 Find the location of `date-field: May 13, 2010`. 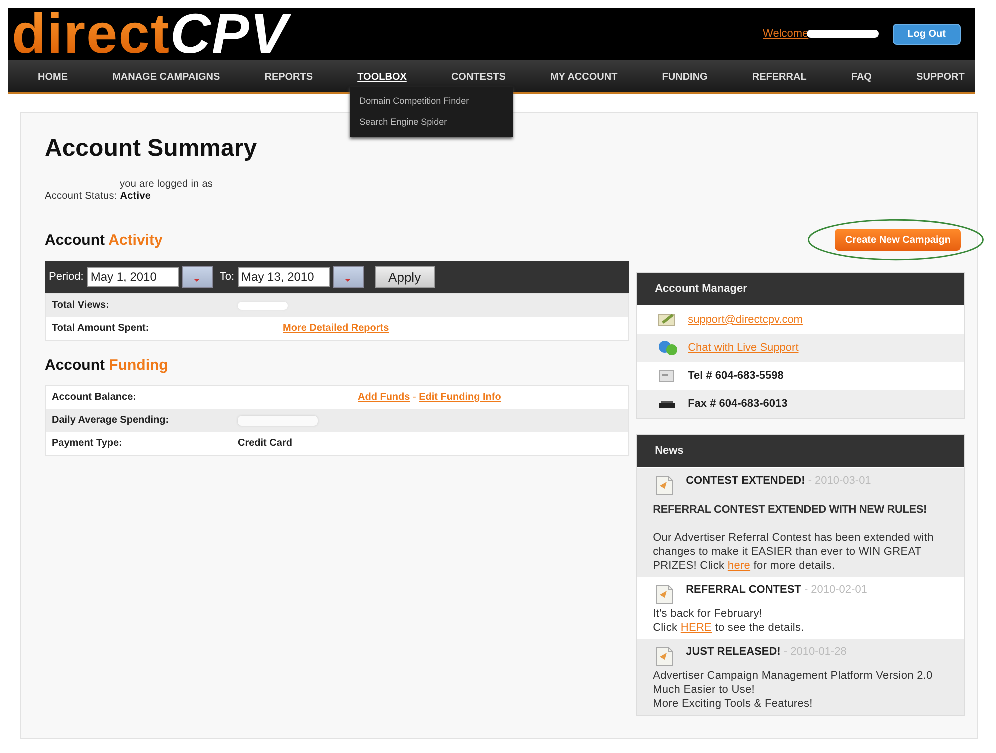

date-field: May 13, 2010 is located at coordinates (284, 277).